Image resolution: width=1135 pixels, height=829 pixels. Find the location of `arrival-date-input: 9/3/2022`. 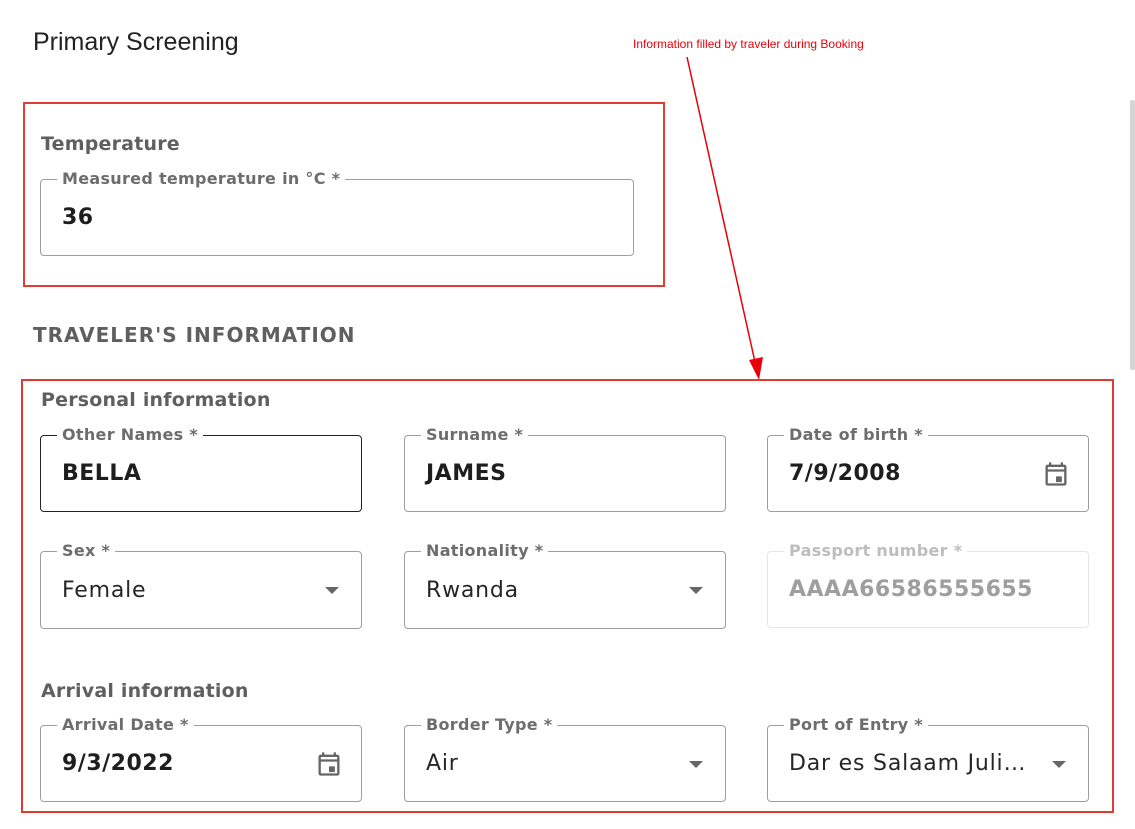

arrival-date-input: 9/3/2022 is located at coordinates (118, 763).